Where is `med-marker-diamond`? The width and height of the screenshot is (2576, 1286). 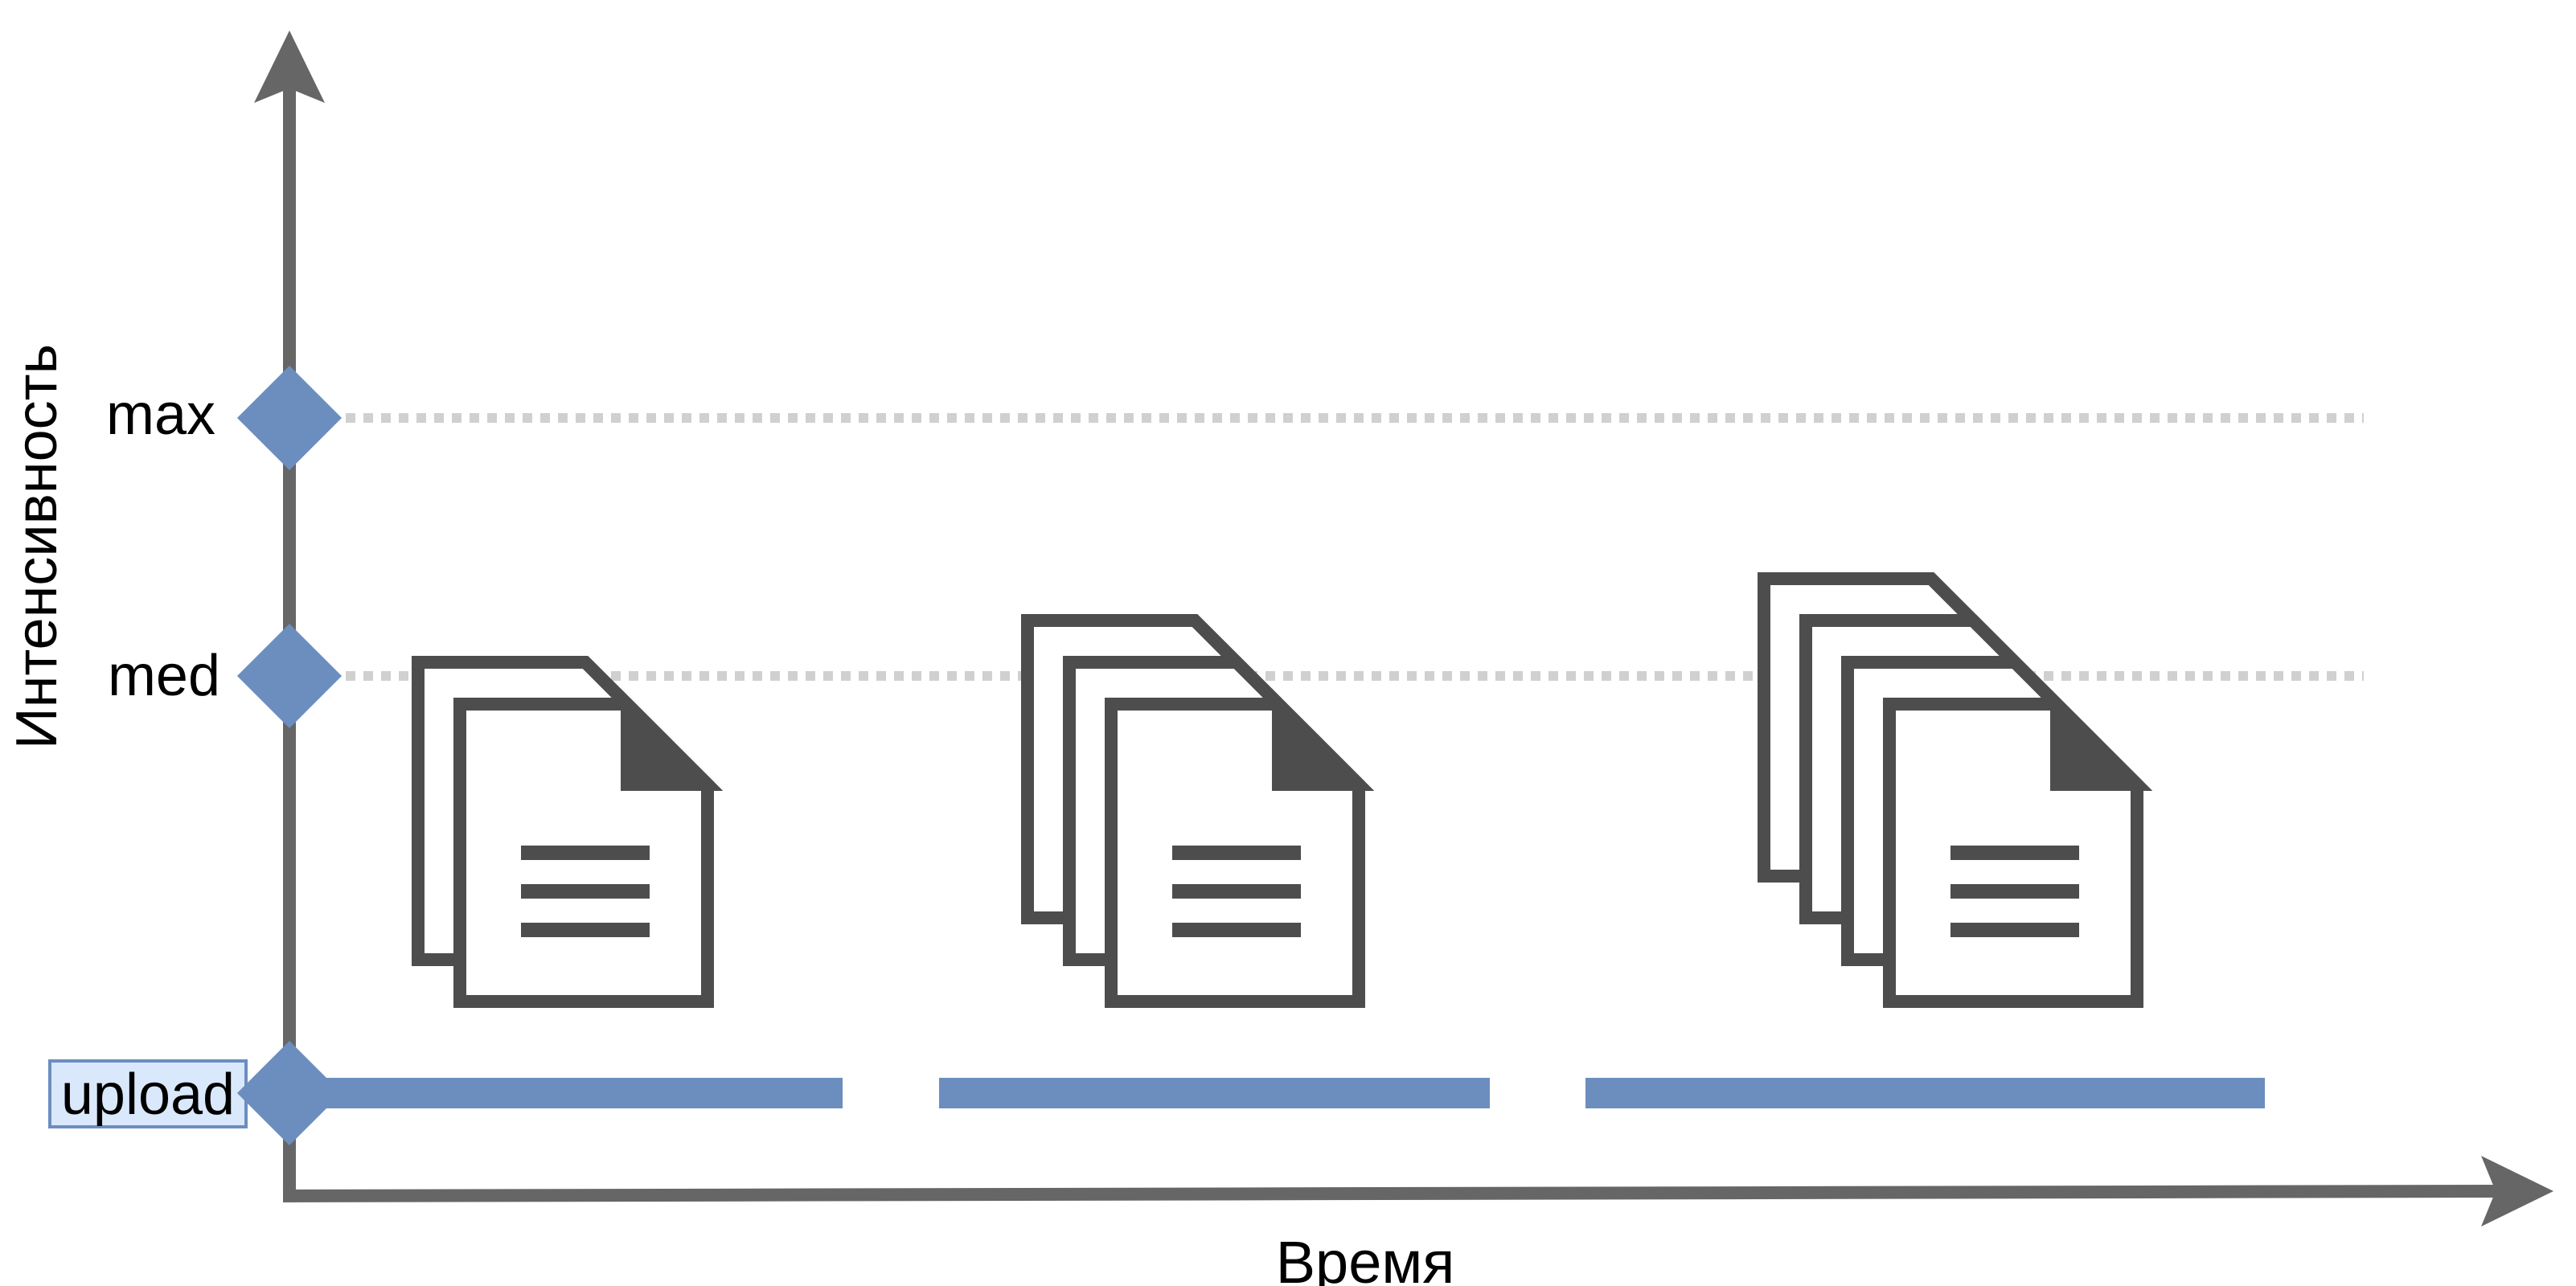 med-marker-diamond is located at coordinates (289, 676).